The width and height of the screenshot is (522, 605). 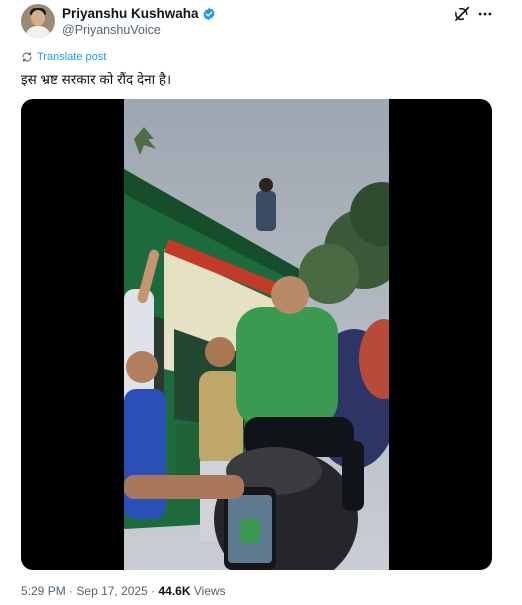 What do you see at coordinates (96, 79) in the screenshot?
I see `tweet-text: इस भ्रष्ट सरकार को रौंद देना है।` at bounding box center [96, 79].